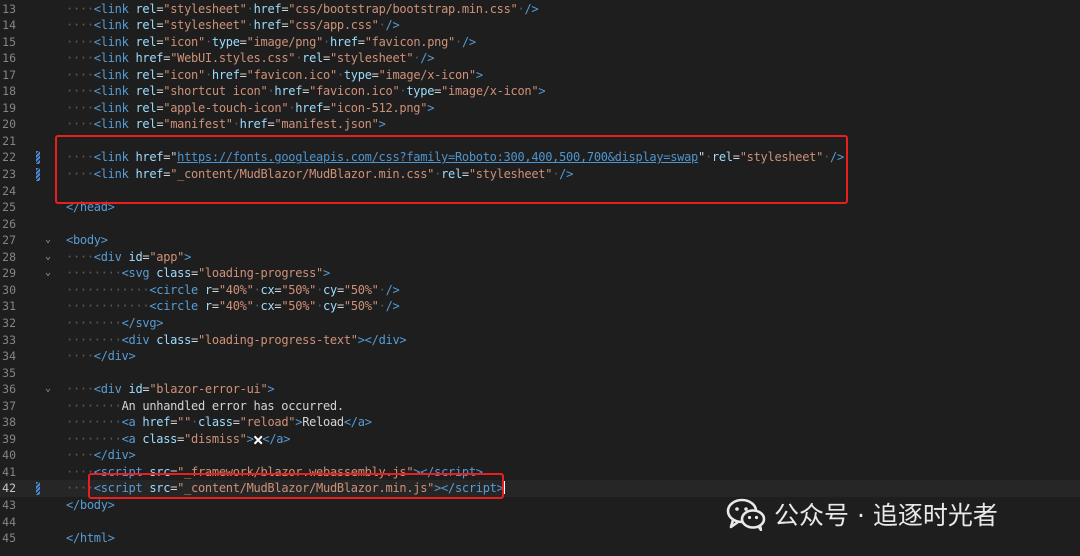  What do you see at coordinates (90, 505) in the screenshot?
I see `code-text: </body>` at bounding box center [90, 505].